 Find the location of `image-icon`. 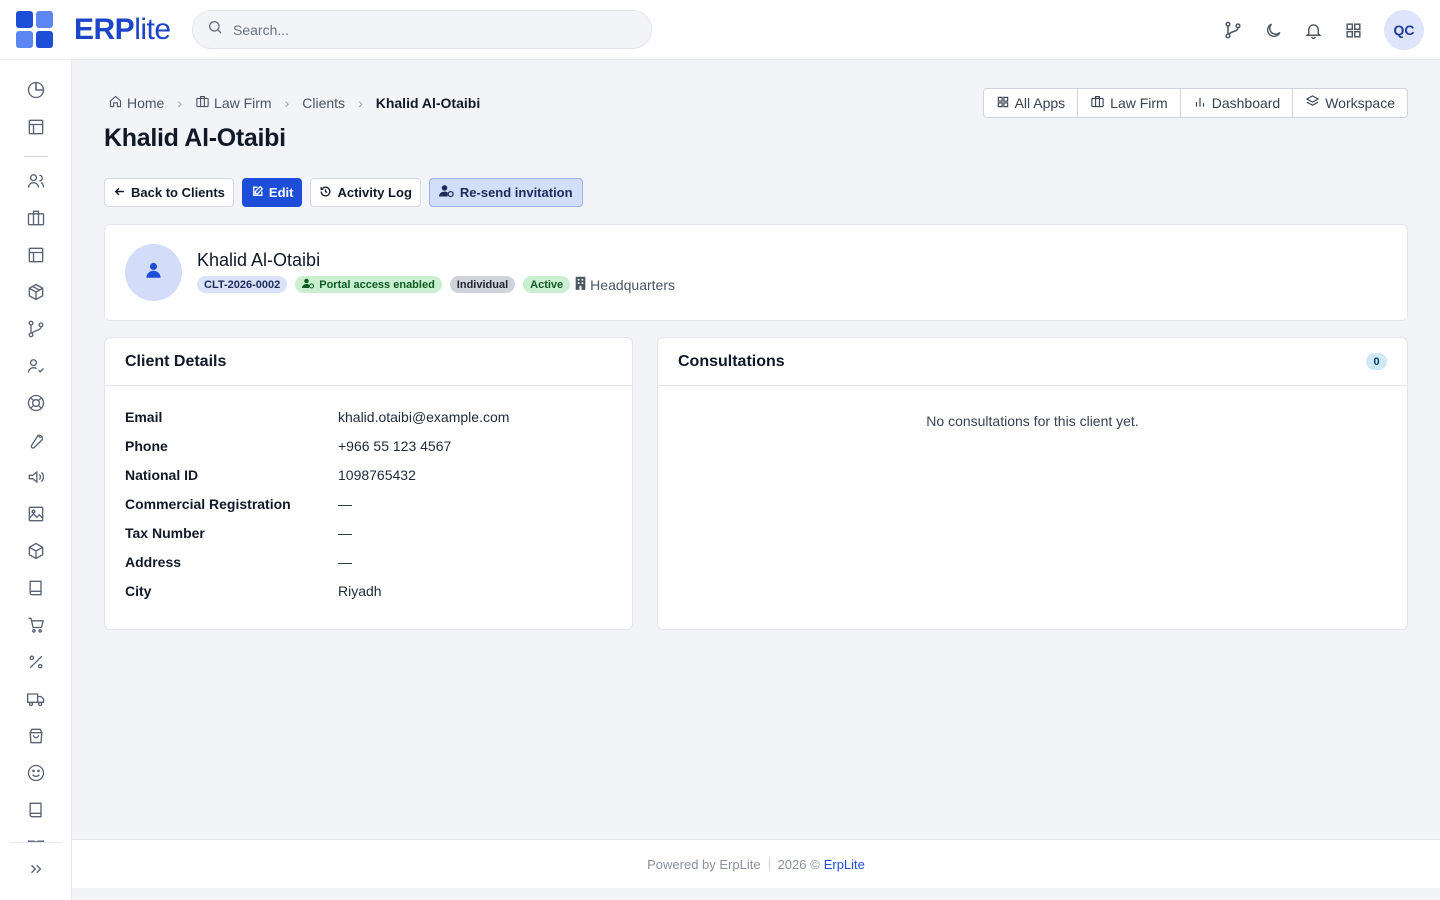

image-icon is located at coordinates (36, 514).